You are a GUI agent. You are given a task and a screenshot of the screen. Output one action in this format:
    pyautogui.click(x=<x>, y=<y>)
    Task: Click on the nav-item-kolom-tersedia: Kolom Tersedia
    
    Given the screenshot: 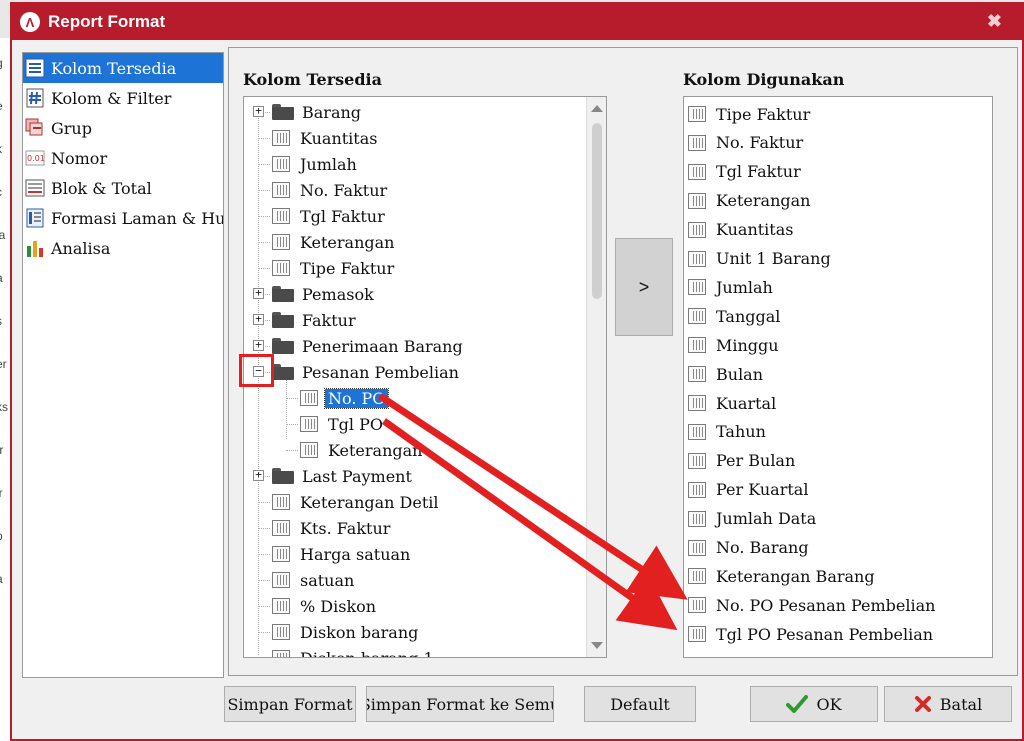 What is the action you would take?
    pyautogui.click(x=123, y=68)
    